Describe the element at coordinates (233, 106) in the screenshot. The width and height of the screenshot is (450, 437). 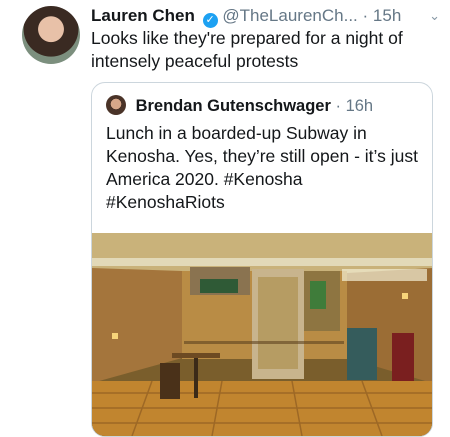
I see `quoted-author-name: Brendan Gutenschwager` at that location.